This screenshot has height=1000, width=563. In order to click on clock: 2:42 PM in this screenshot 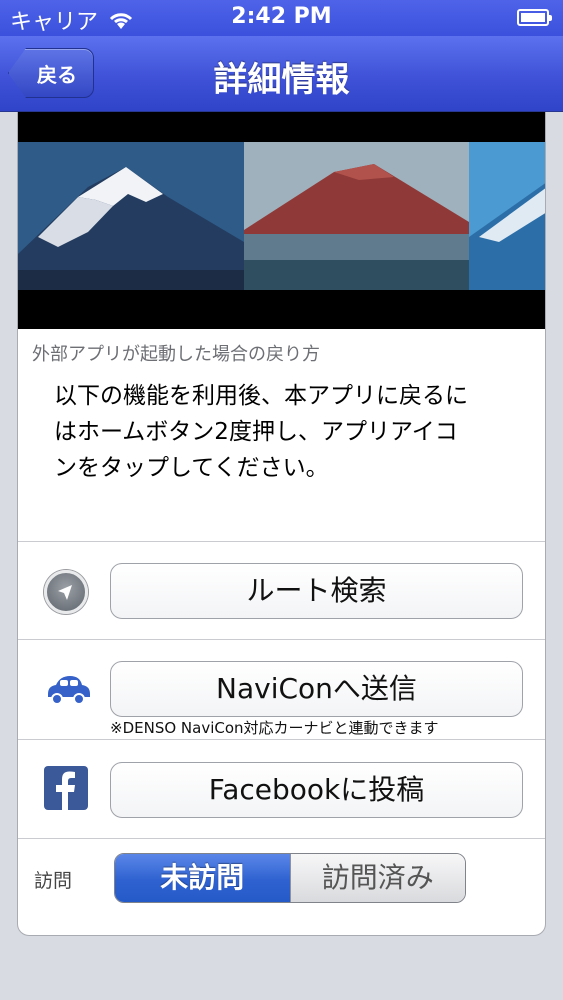, I will do `click(281, 16)`.